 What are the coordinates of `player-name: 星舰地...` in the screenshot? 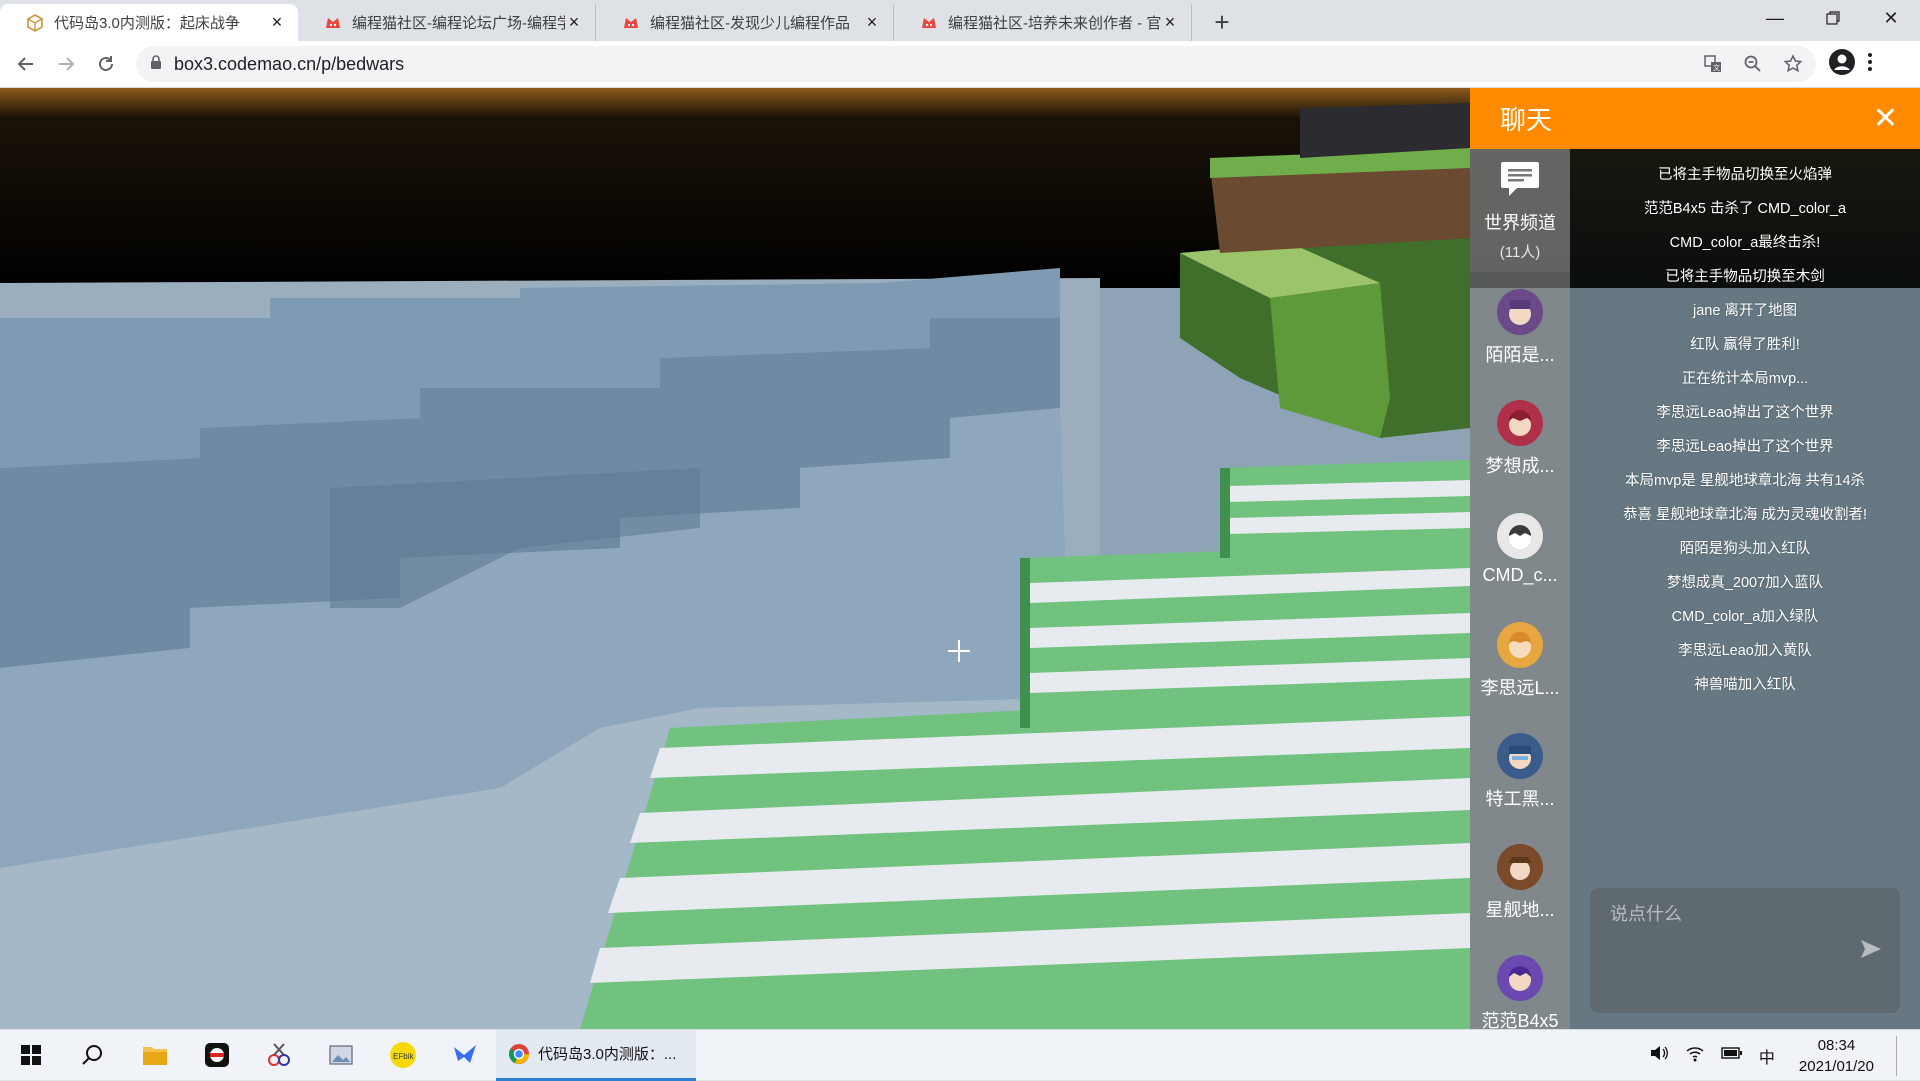 It's located at (1520, 909).